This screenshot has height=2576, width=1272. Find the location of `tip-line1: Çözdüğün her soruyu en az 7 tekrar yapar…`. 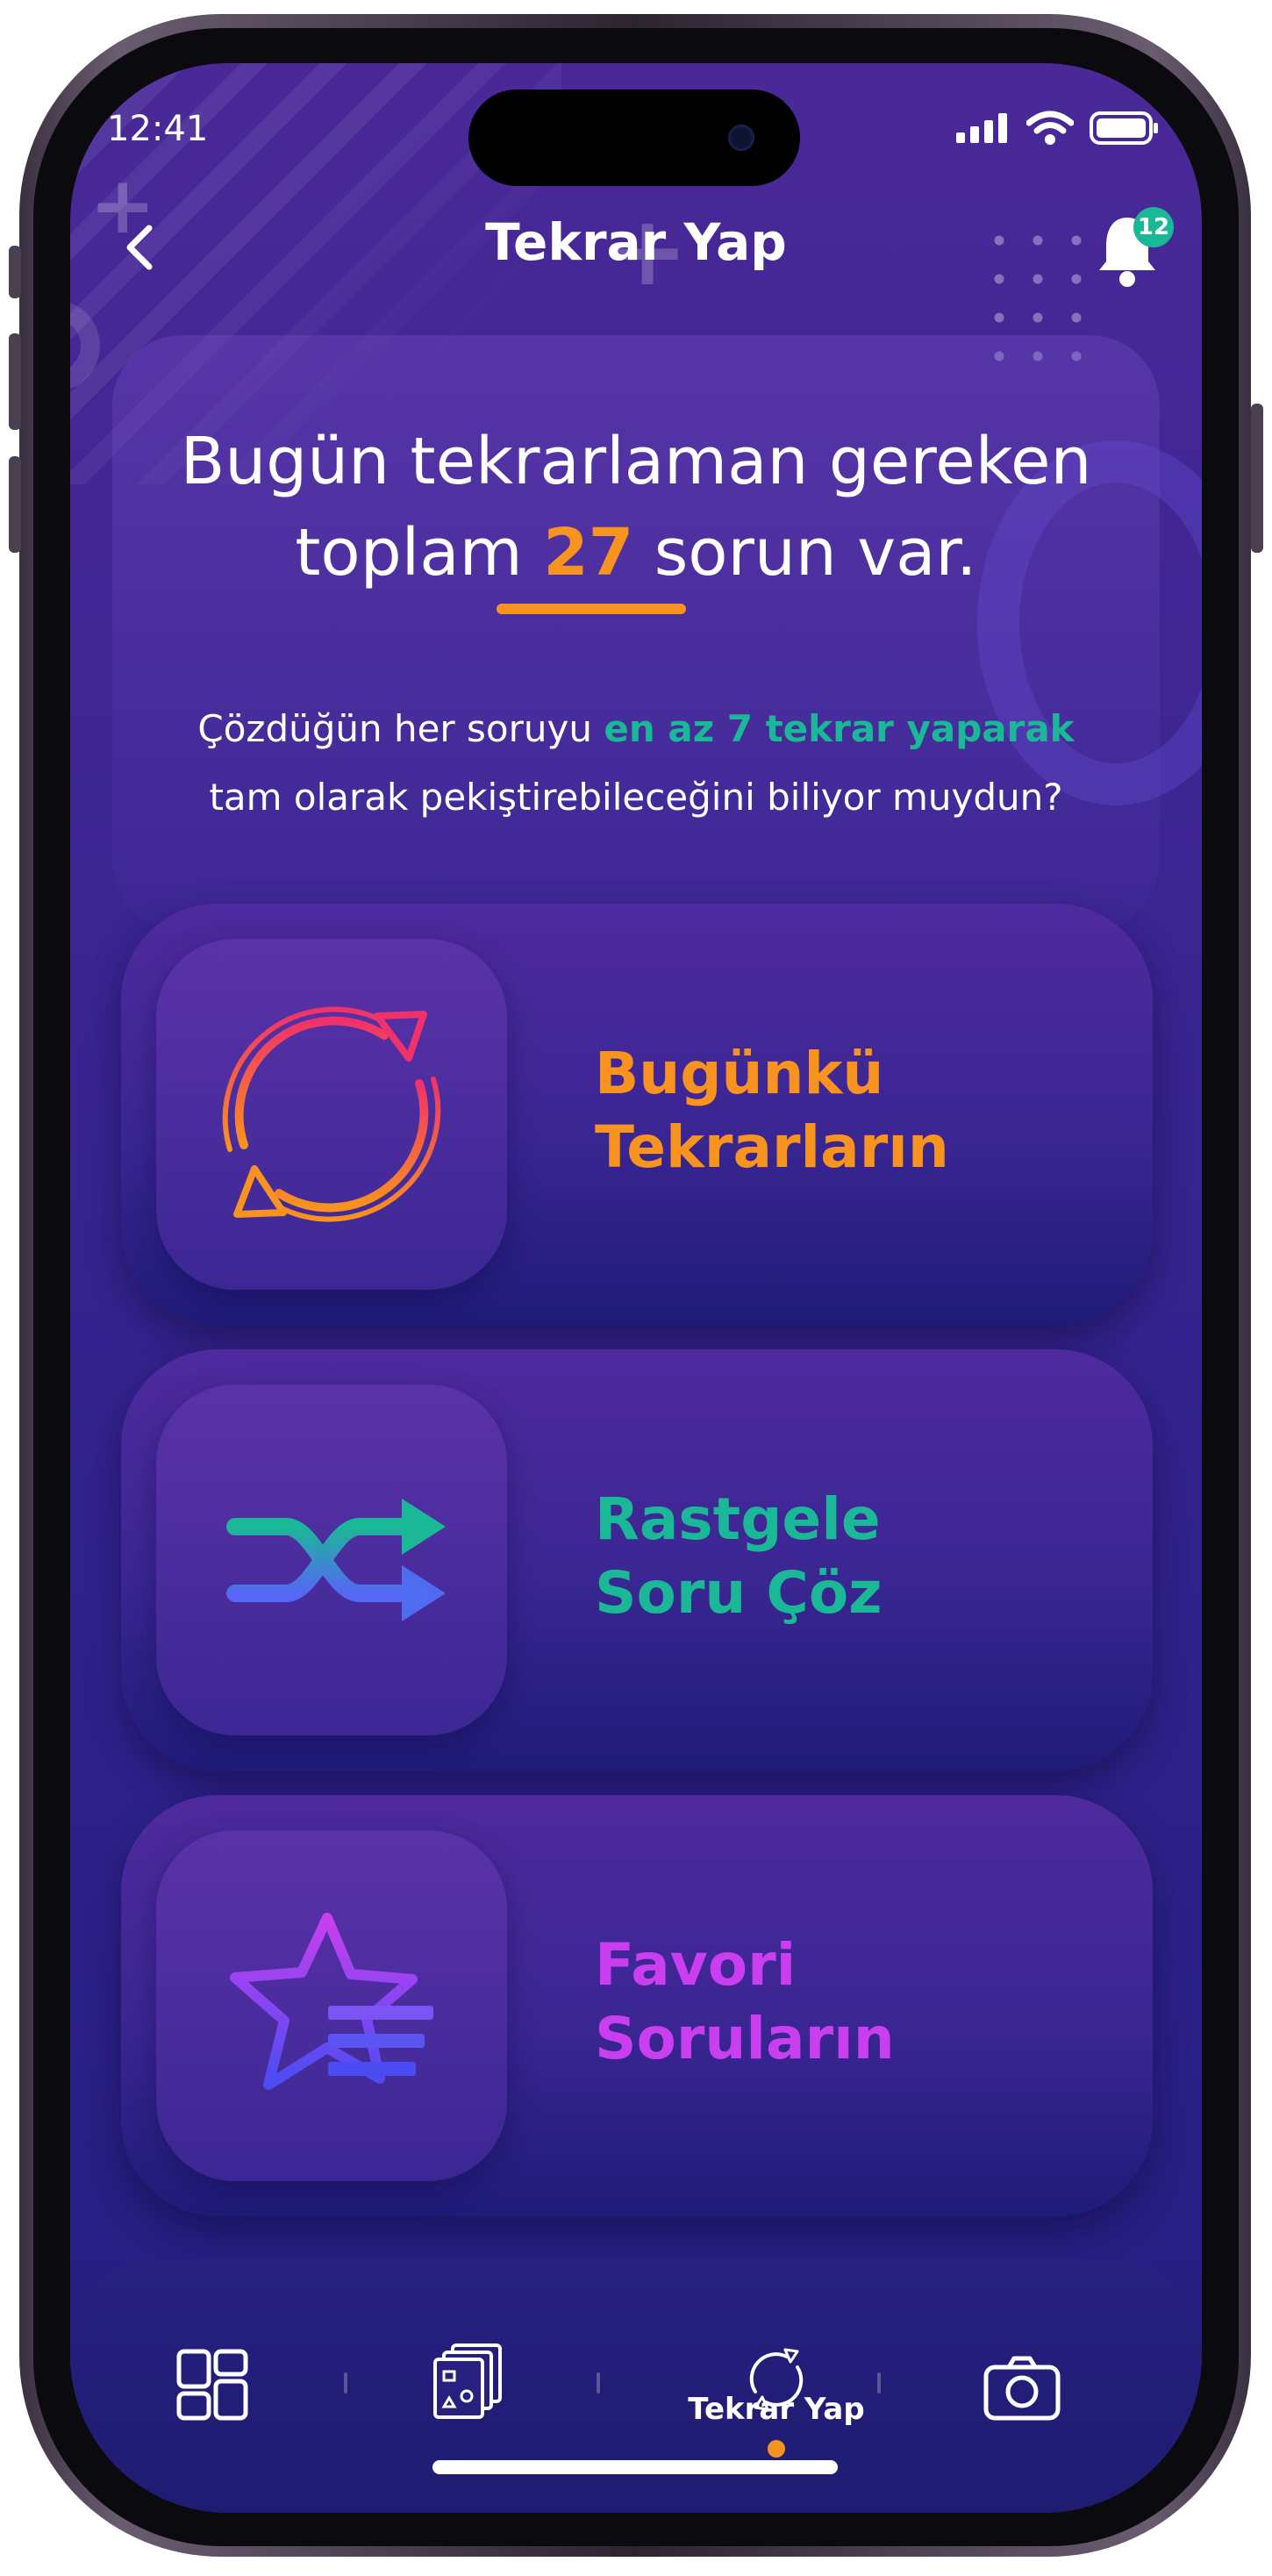

tip-line1: Çözdüğün her soruyu en az 7 tekrar yapar… is located at coordinates (636, 729).